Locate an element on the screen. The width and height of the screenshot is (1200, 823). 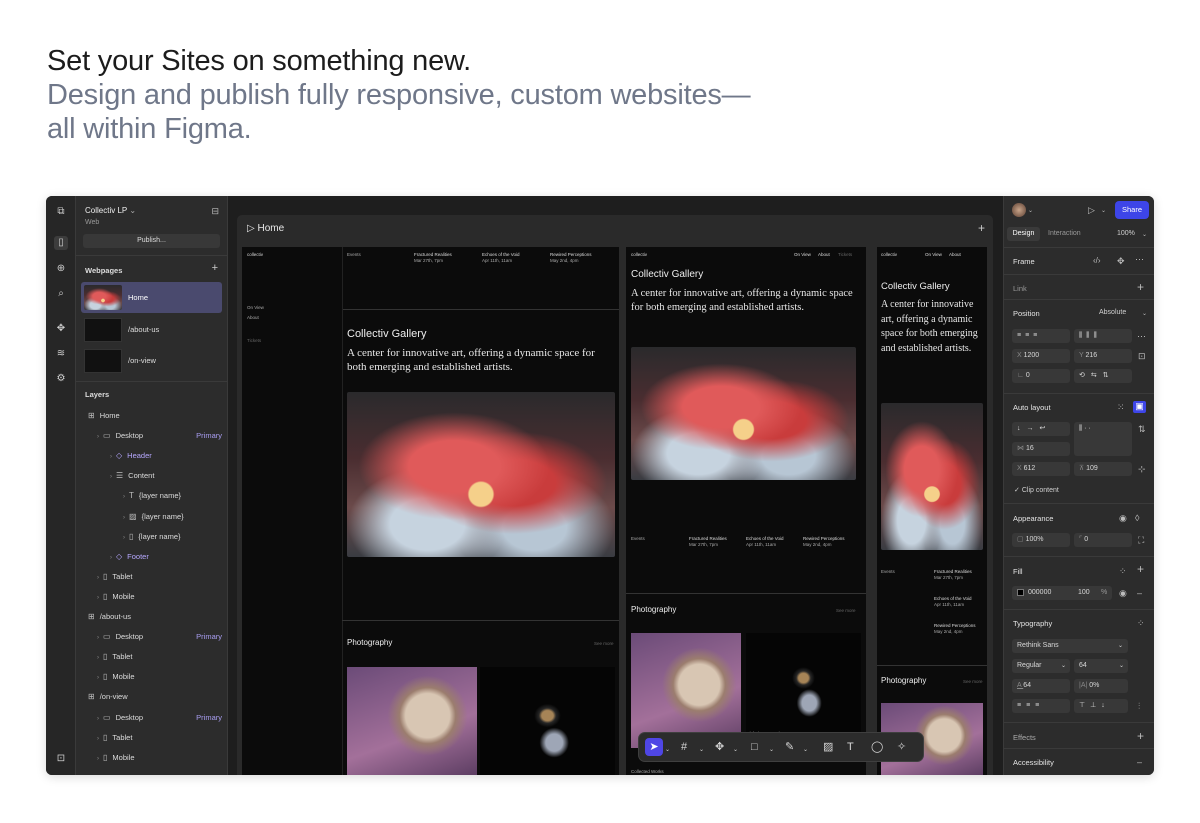
component-icon: ✥ is located at coordinates (1121, 261).